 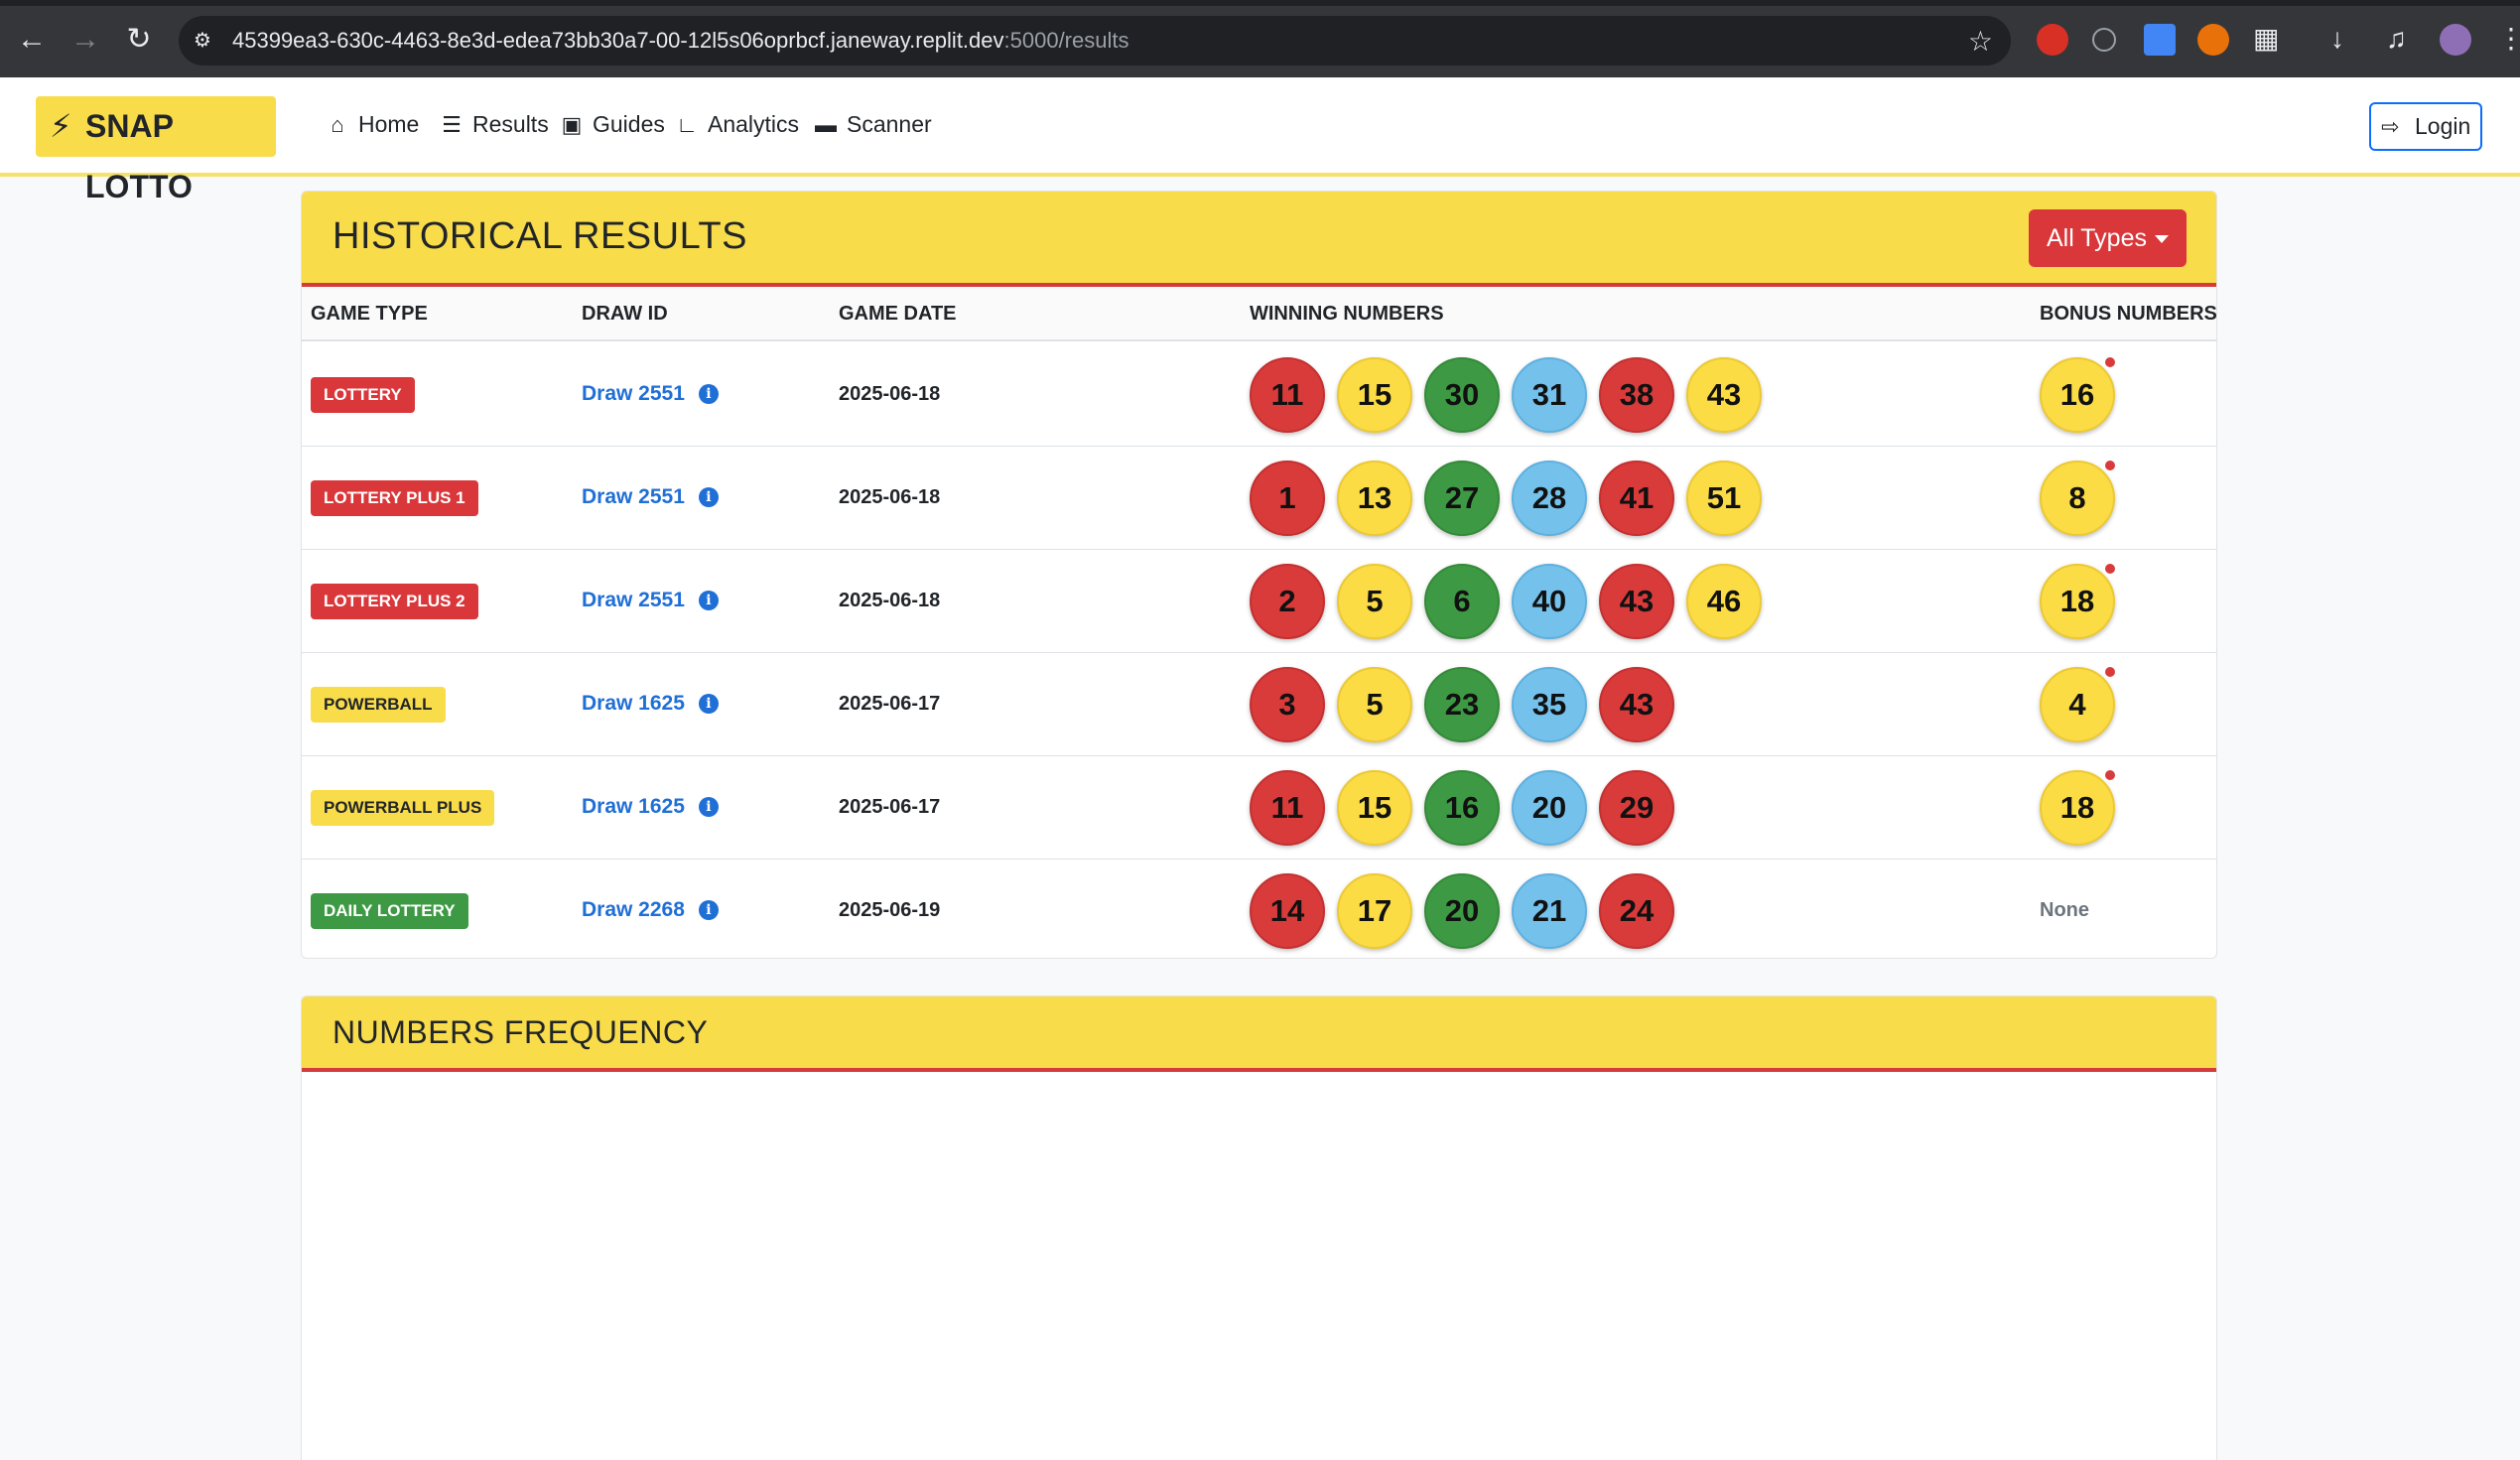 I want to click on brand-logo: ⚡︎ SNAP LOTTO, so click(x=156, y=150).